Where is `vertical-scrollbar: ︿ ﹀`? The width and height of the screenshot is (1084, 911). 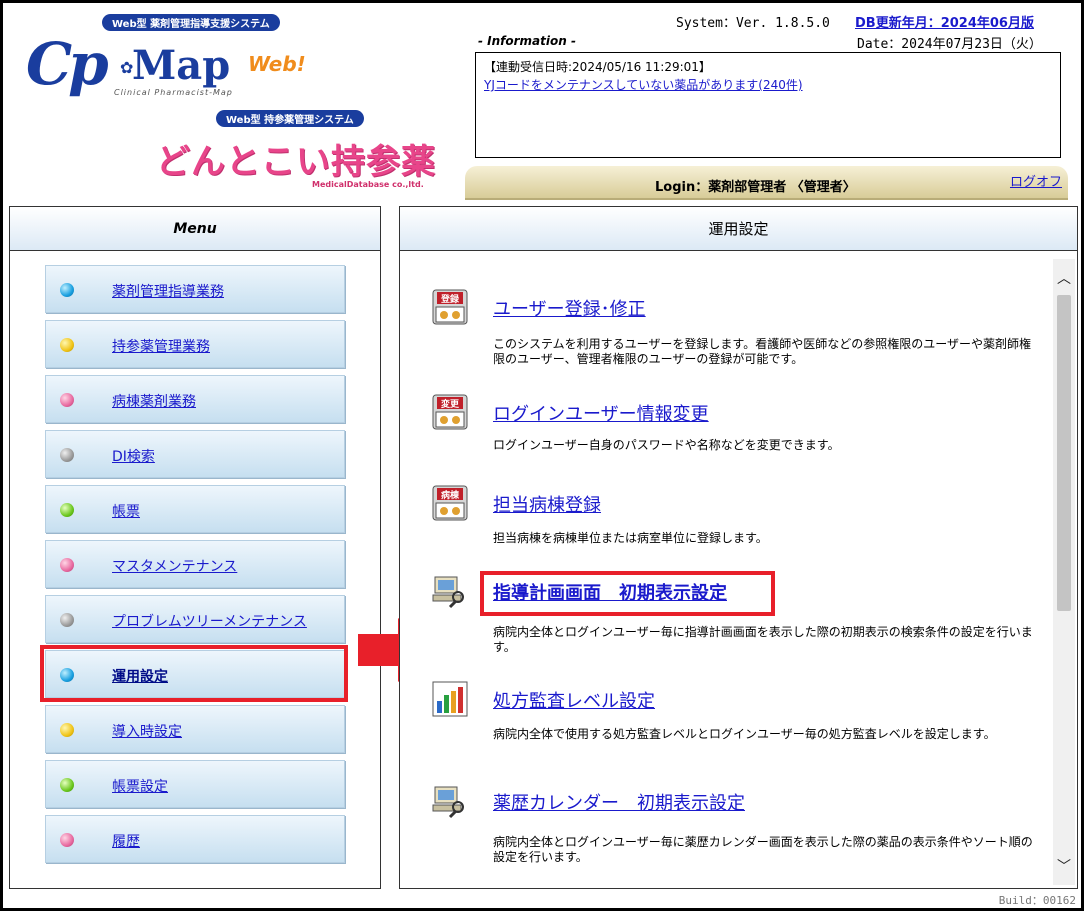
vertical-scrollbar: ︿ ﹀ is located at coordinates (1064, 572).